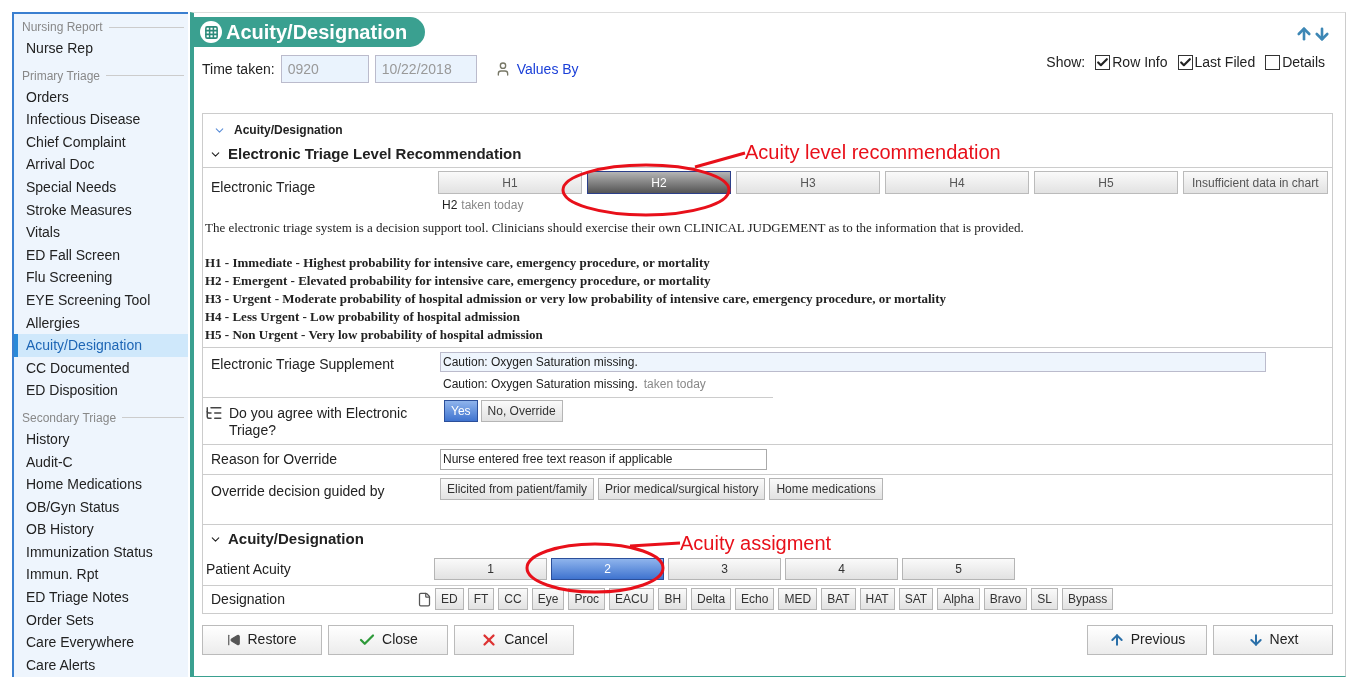 This screenshot has height=677, width=1356. What do you see at coordinates (101, 484) in the screenshot?
I see `sidebar-item: Home Medications` at bounding box center [101, 484].